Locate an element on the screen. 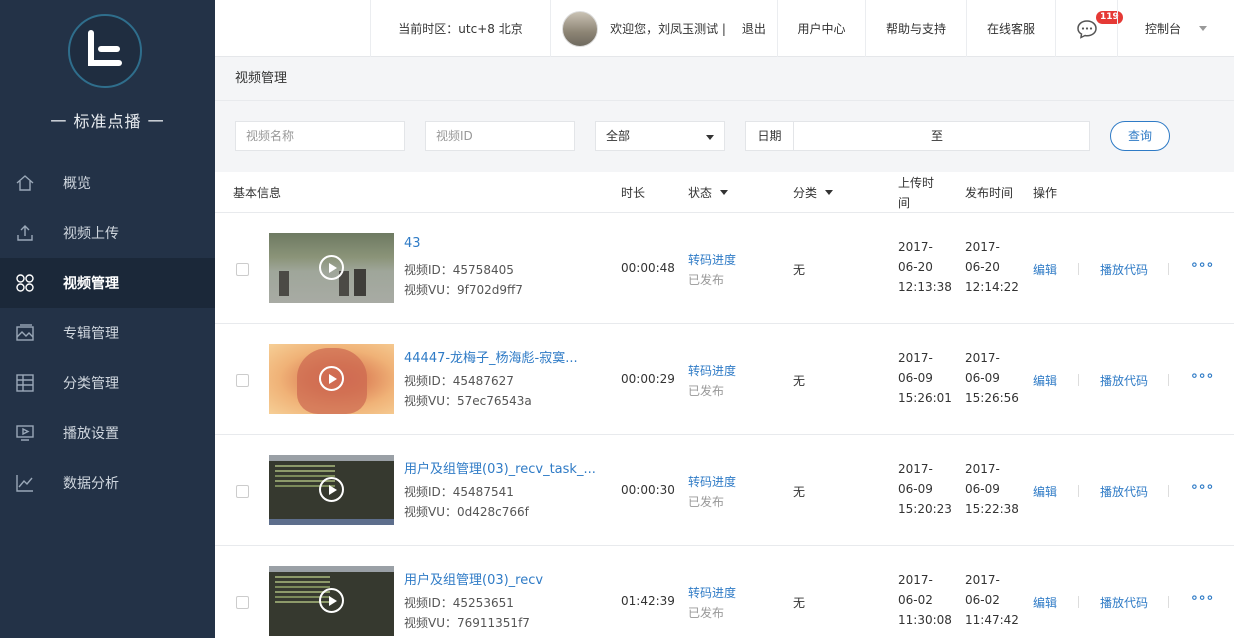  sidebar-item-category: 分类管理 is located at coordinates (107, 383).